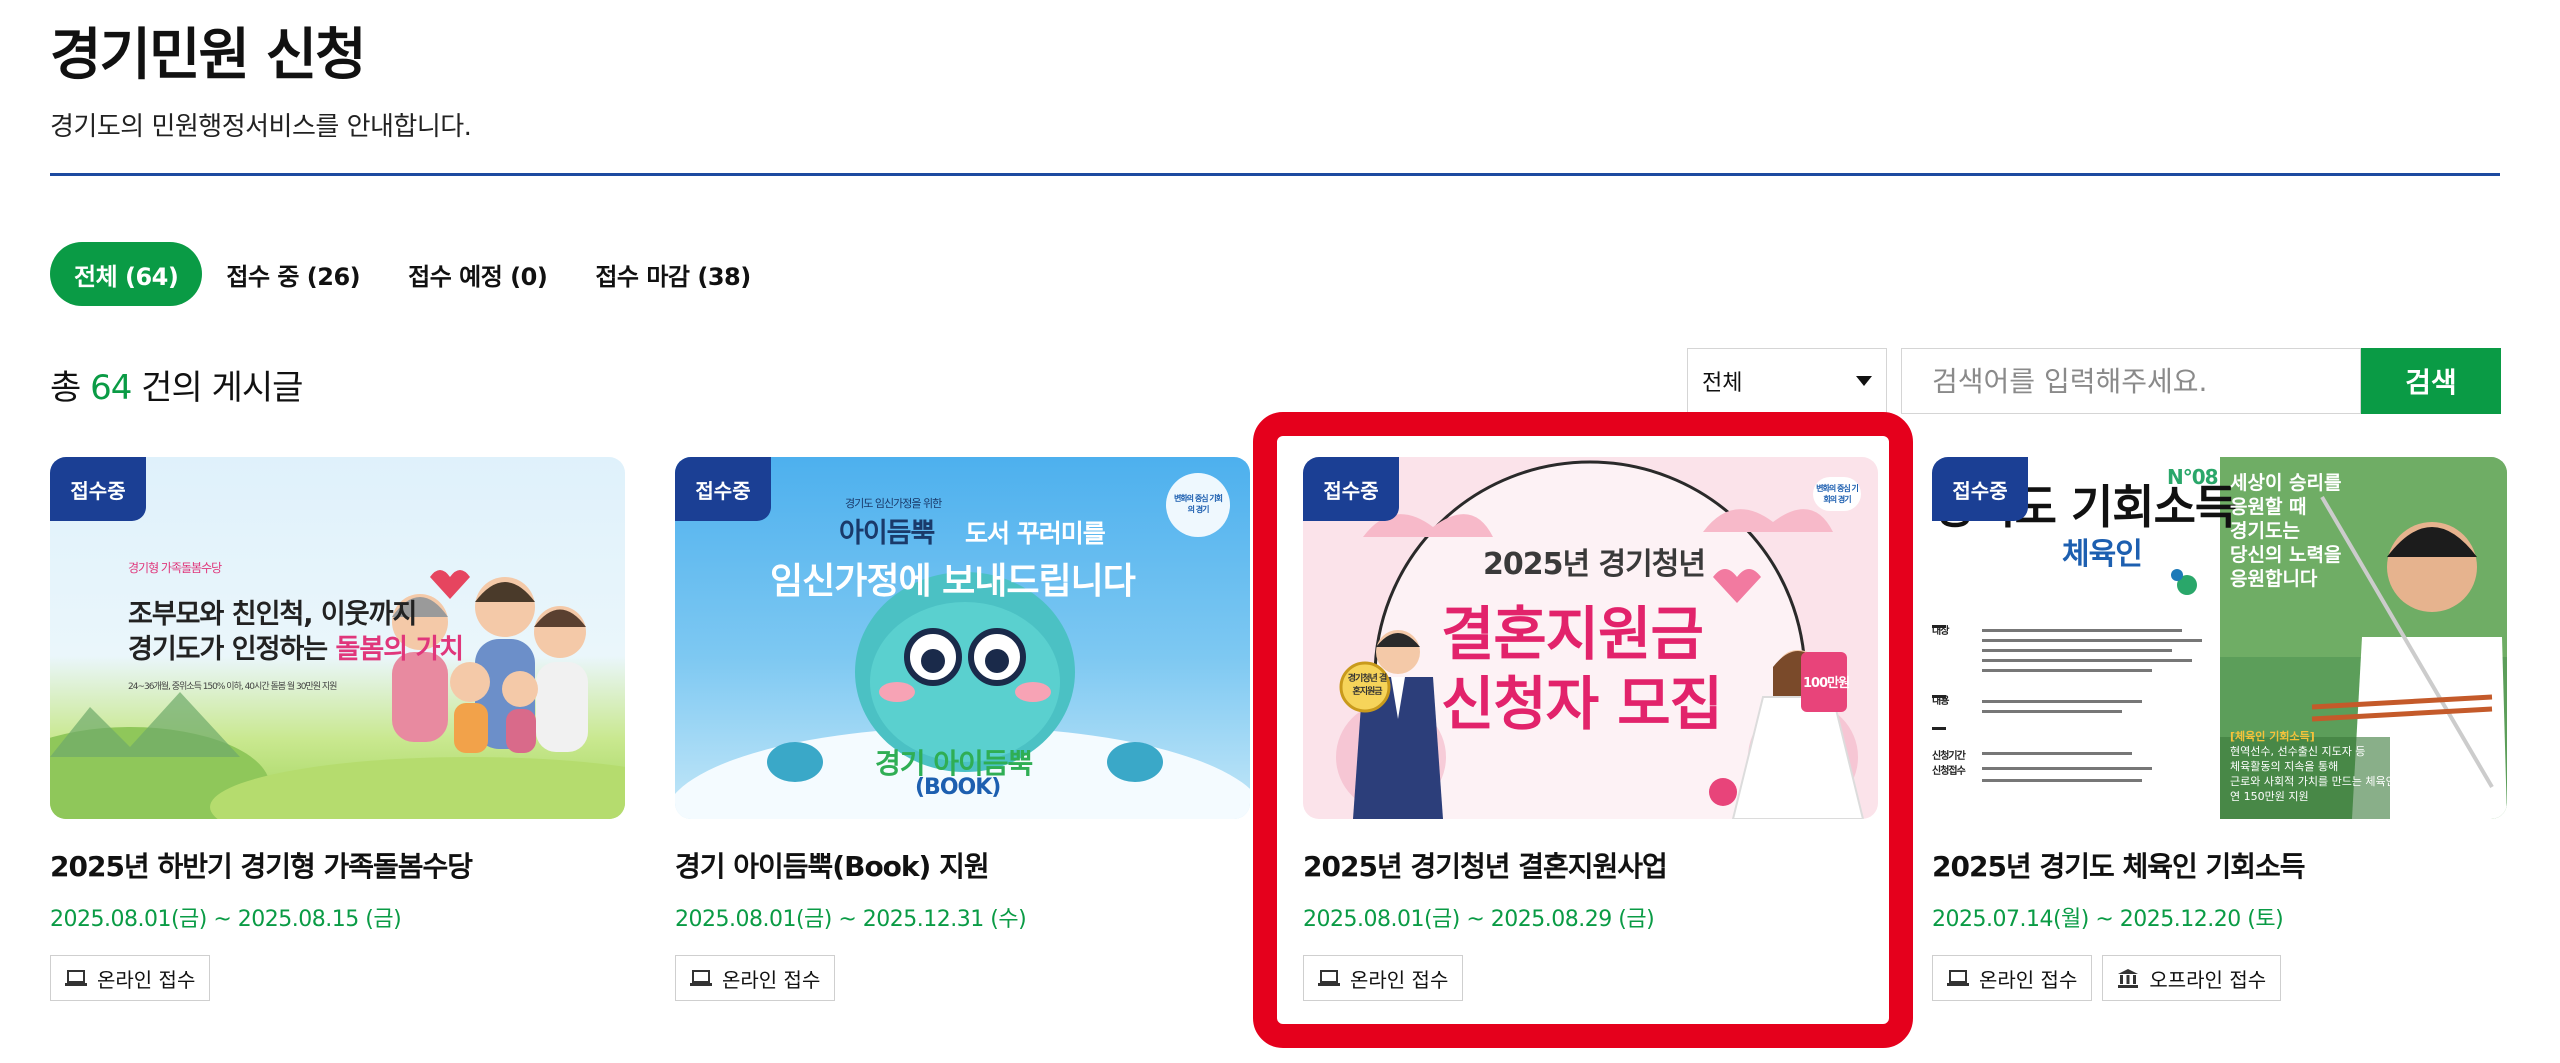 Image resolution: width=2560 pixels, height=1063 pixels. What do you see at coordinates (1949, 771) in the screenshot?
I see `thumb-row-3: 신청접수` at bounding box center [1949, 771].